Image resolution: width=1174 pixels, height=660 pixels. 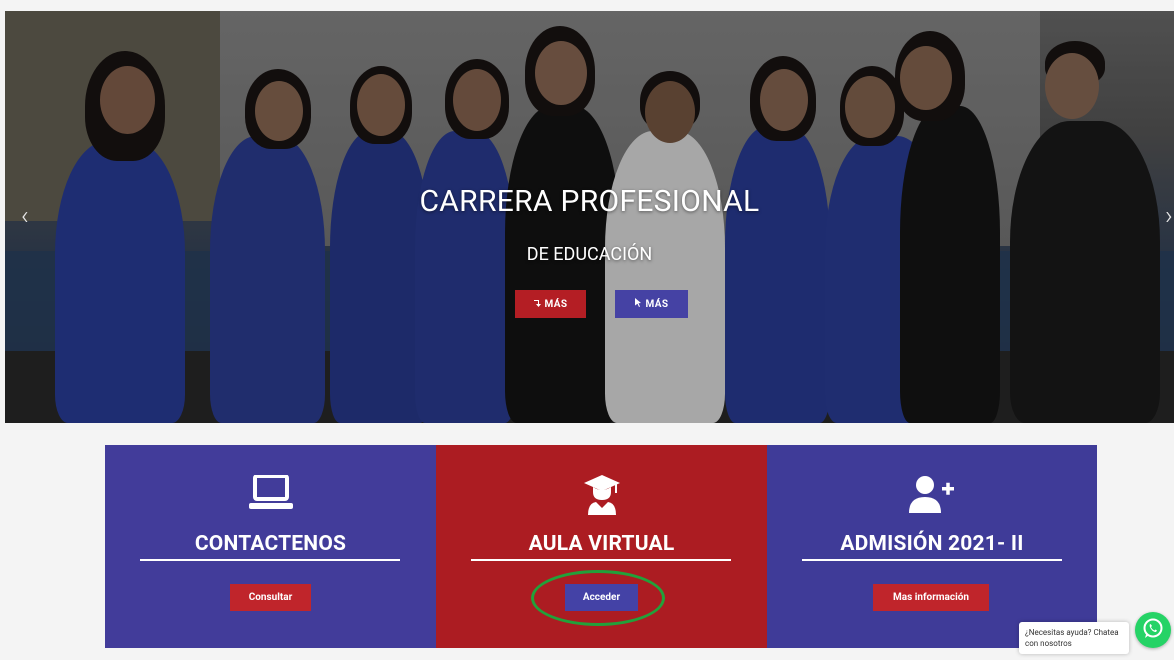 I want to click on hero-more-label-blue: MÁS, so click(x=657, y=304).